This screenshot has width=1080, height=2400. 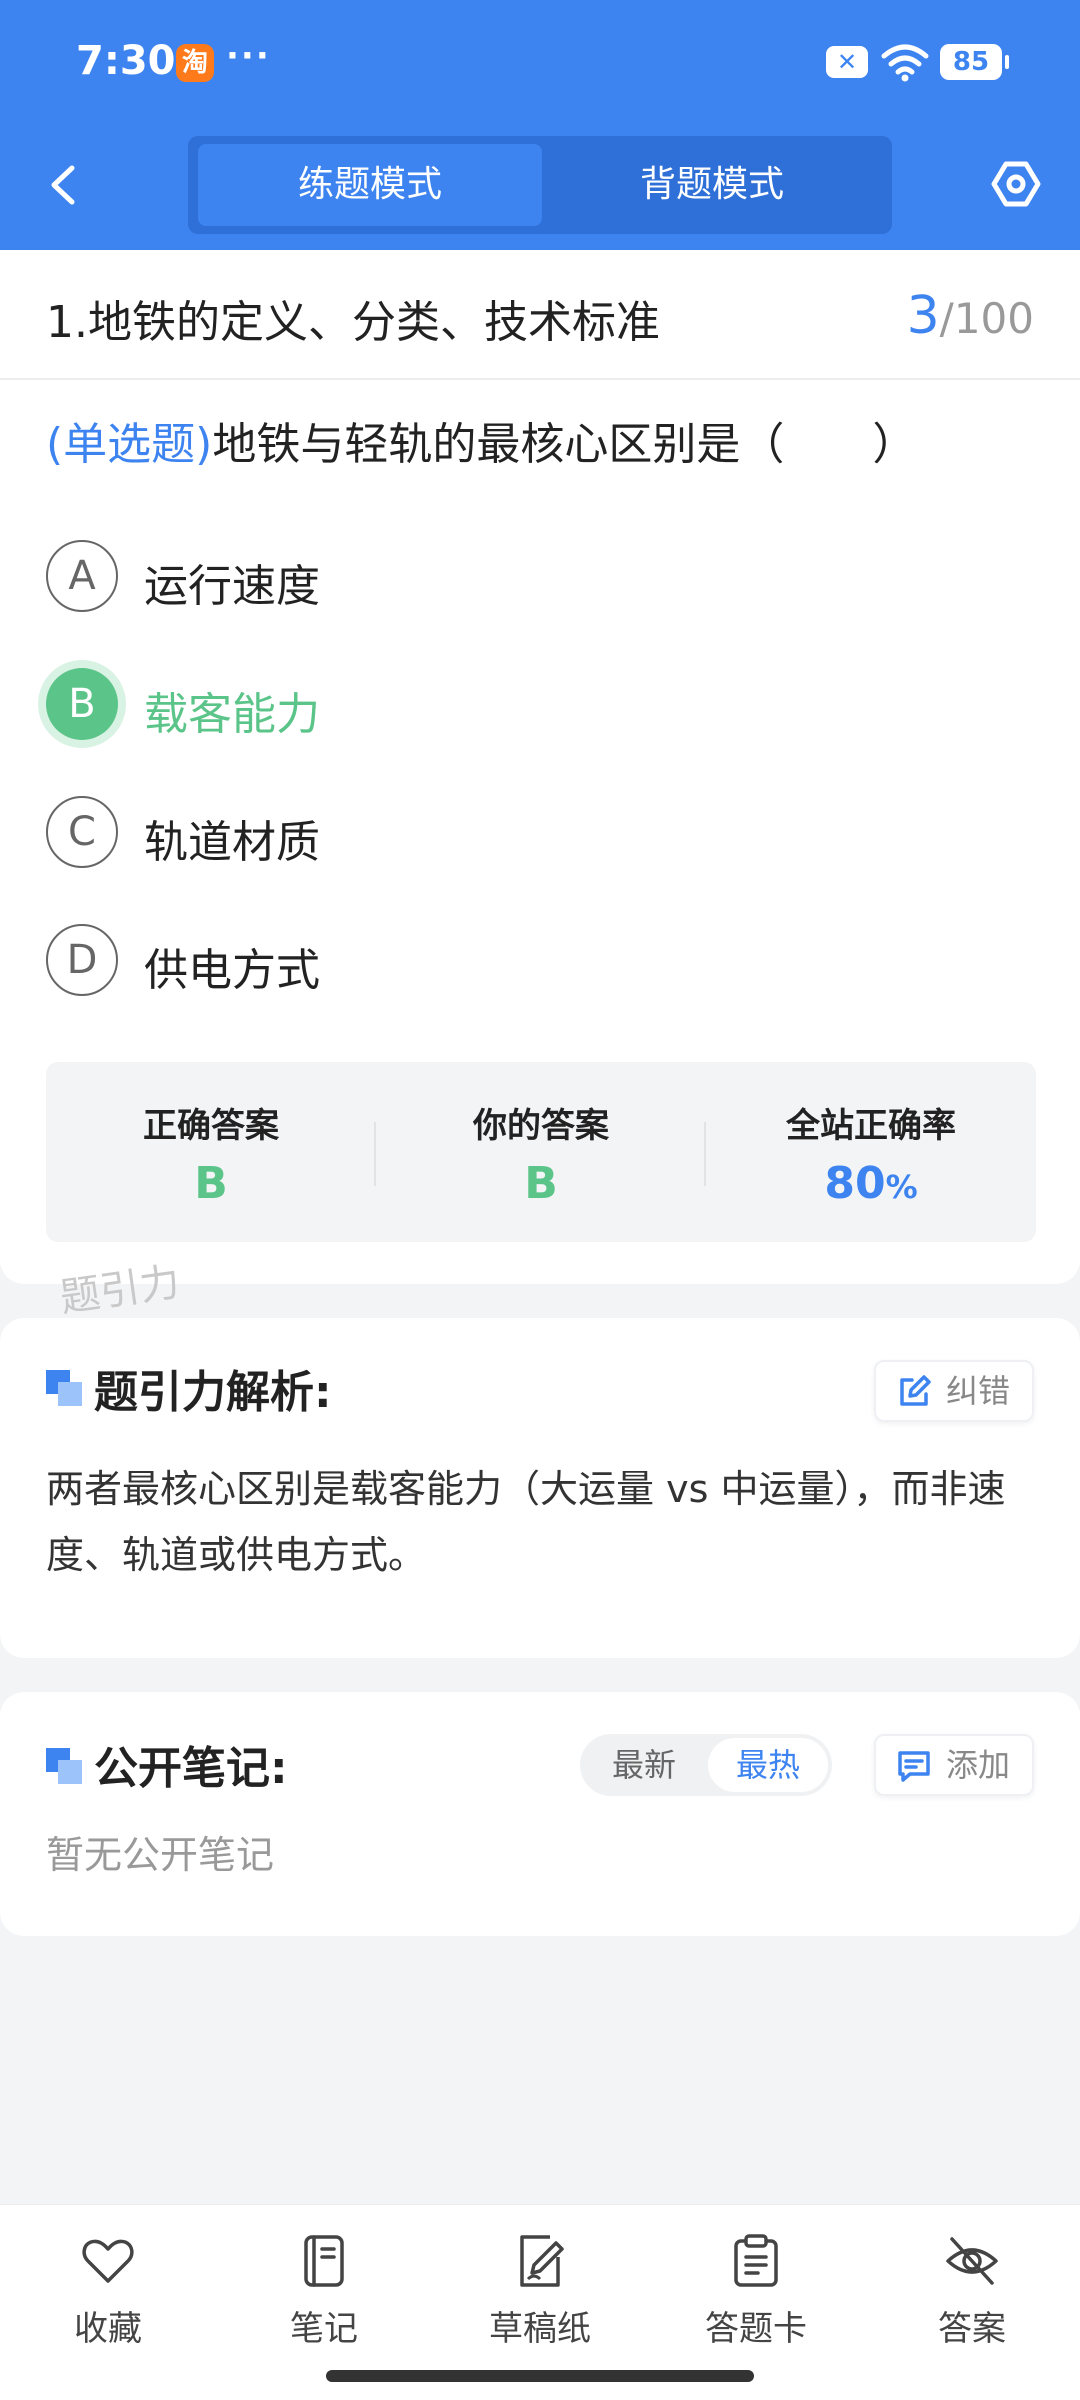 I want to click on option-letter: A, so click(x=82, y=576).